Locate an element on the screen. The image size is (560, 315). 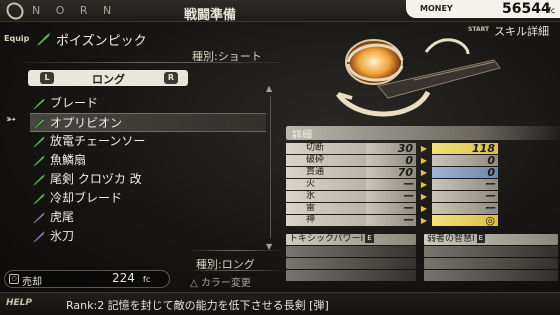
weapon-list-item-label: オプリビオン is located at coordinates (86, 123).